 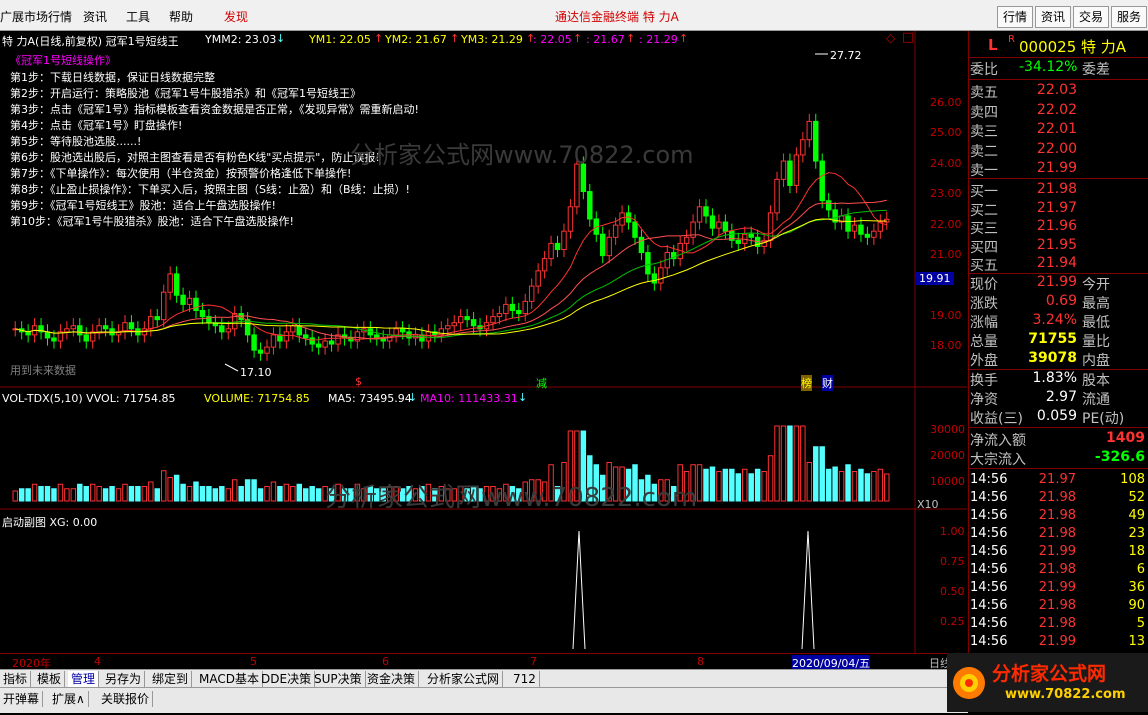 I want to click on sell-row: 卖三 22.01, so click(x=1058, y=130).